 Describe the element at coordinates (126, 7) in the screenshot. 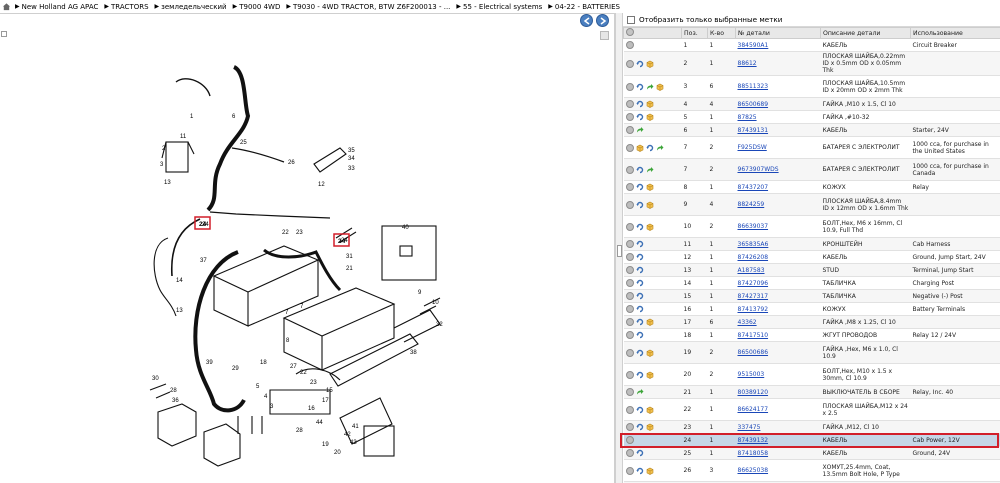

I see `breadcrumb-item: ▶ TRACTORS` at that location.